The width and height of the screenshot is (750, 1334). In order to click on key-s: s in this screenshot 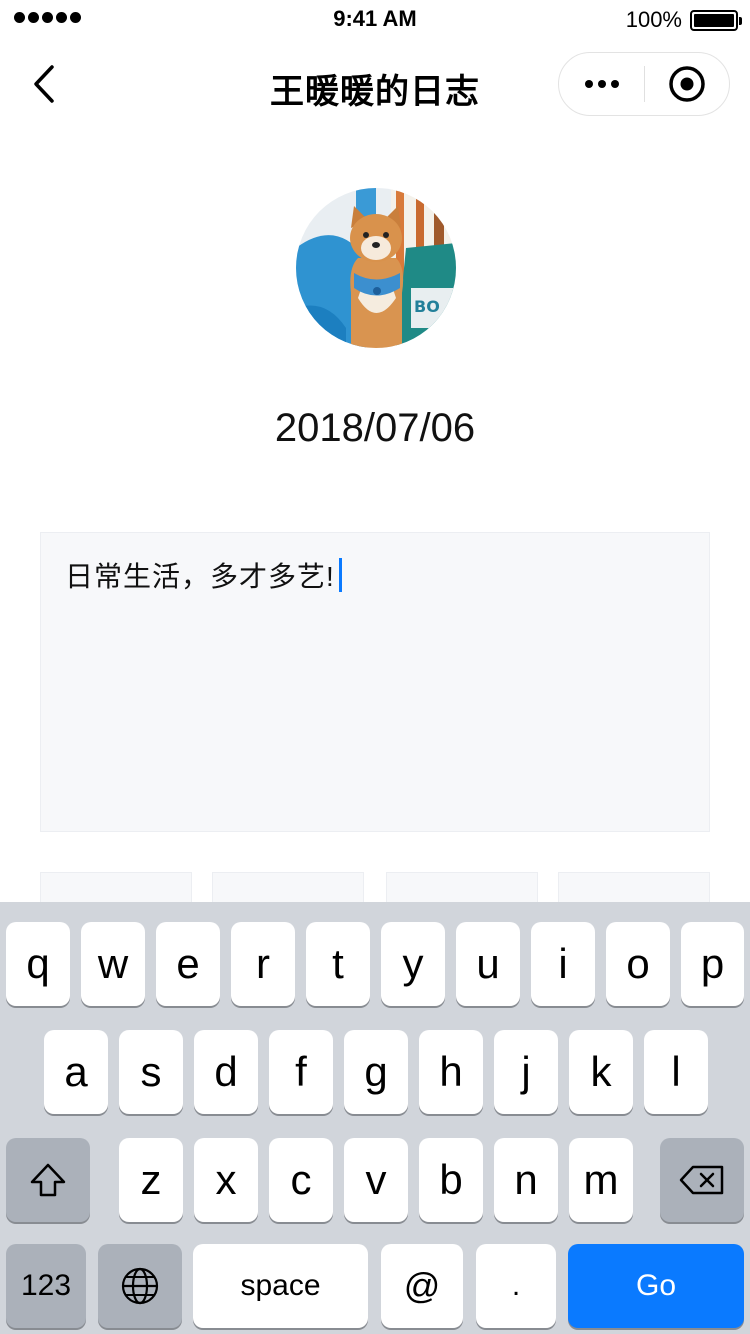, I will do `click(151, 1072)`.